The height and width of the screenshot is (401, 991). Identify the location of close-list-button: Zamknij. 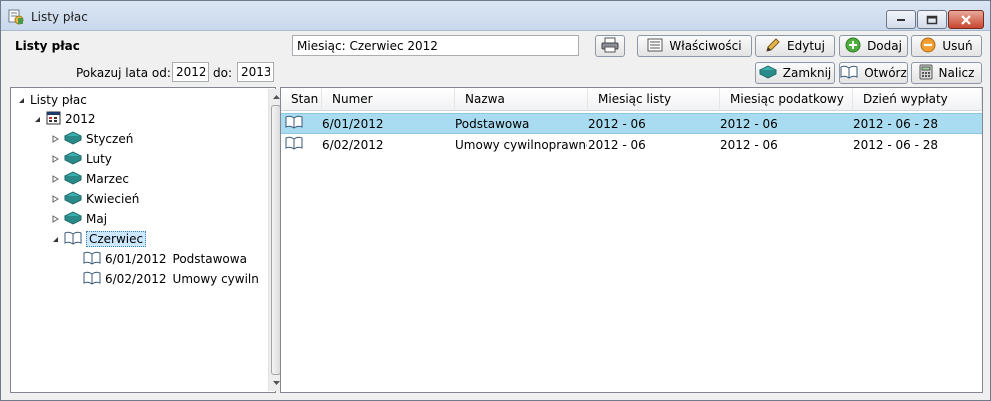
(795, 73).